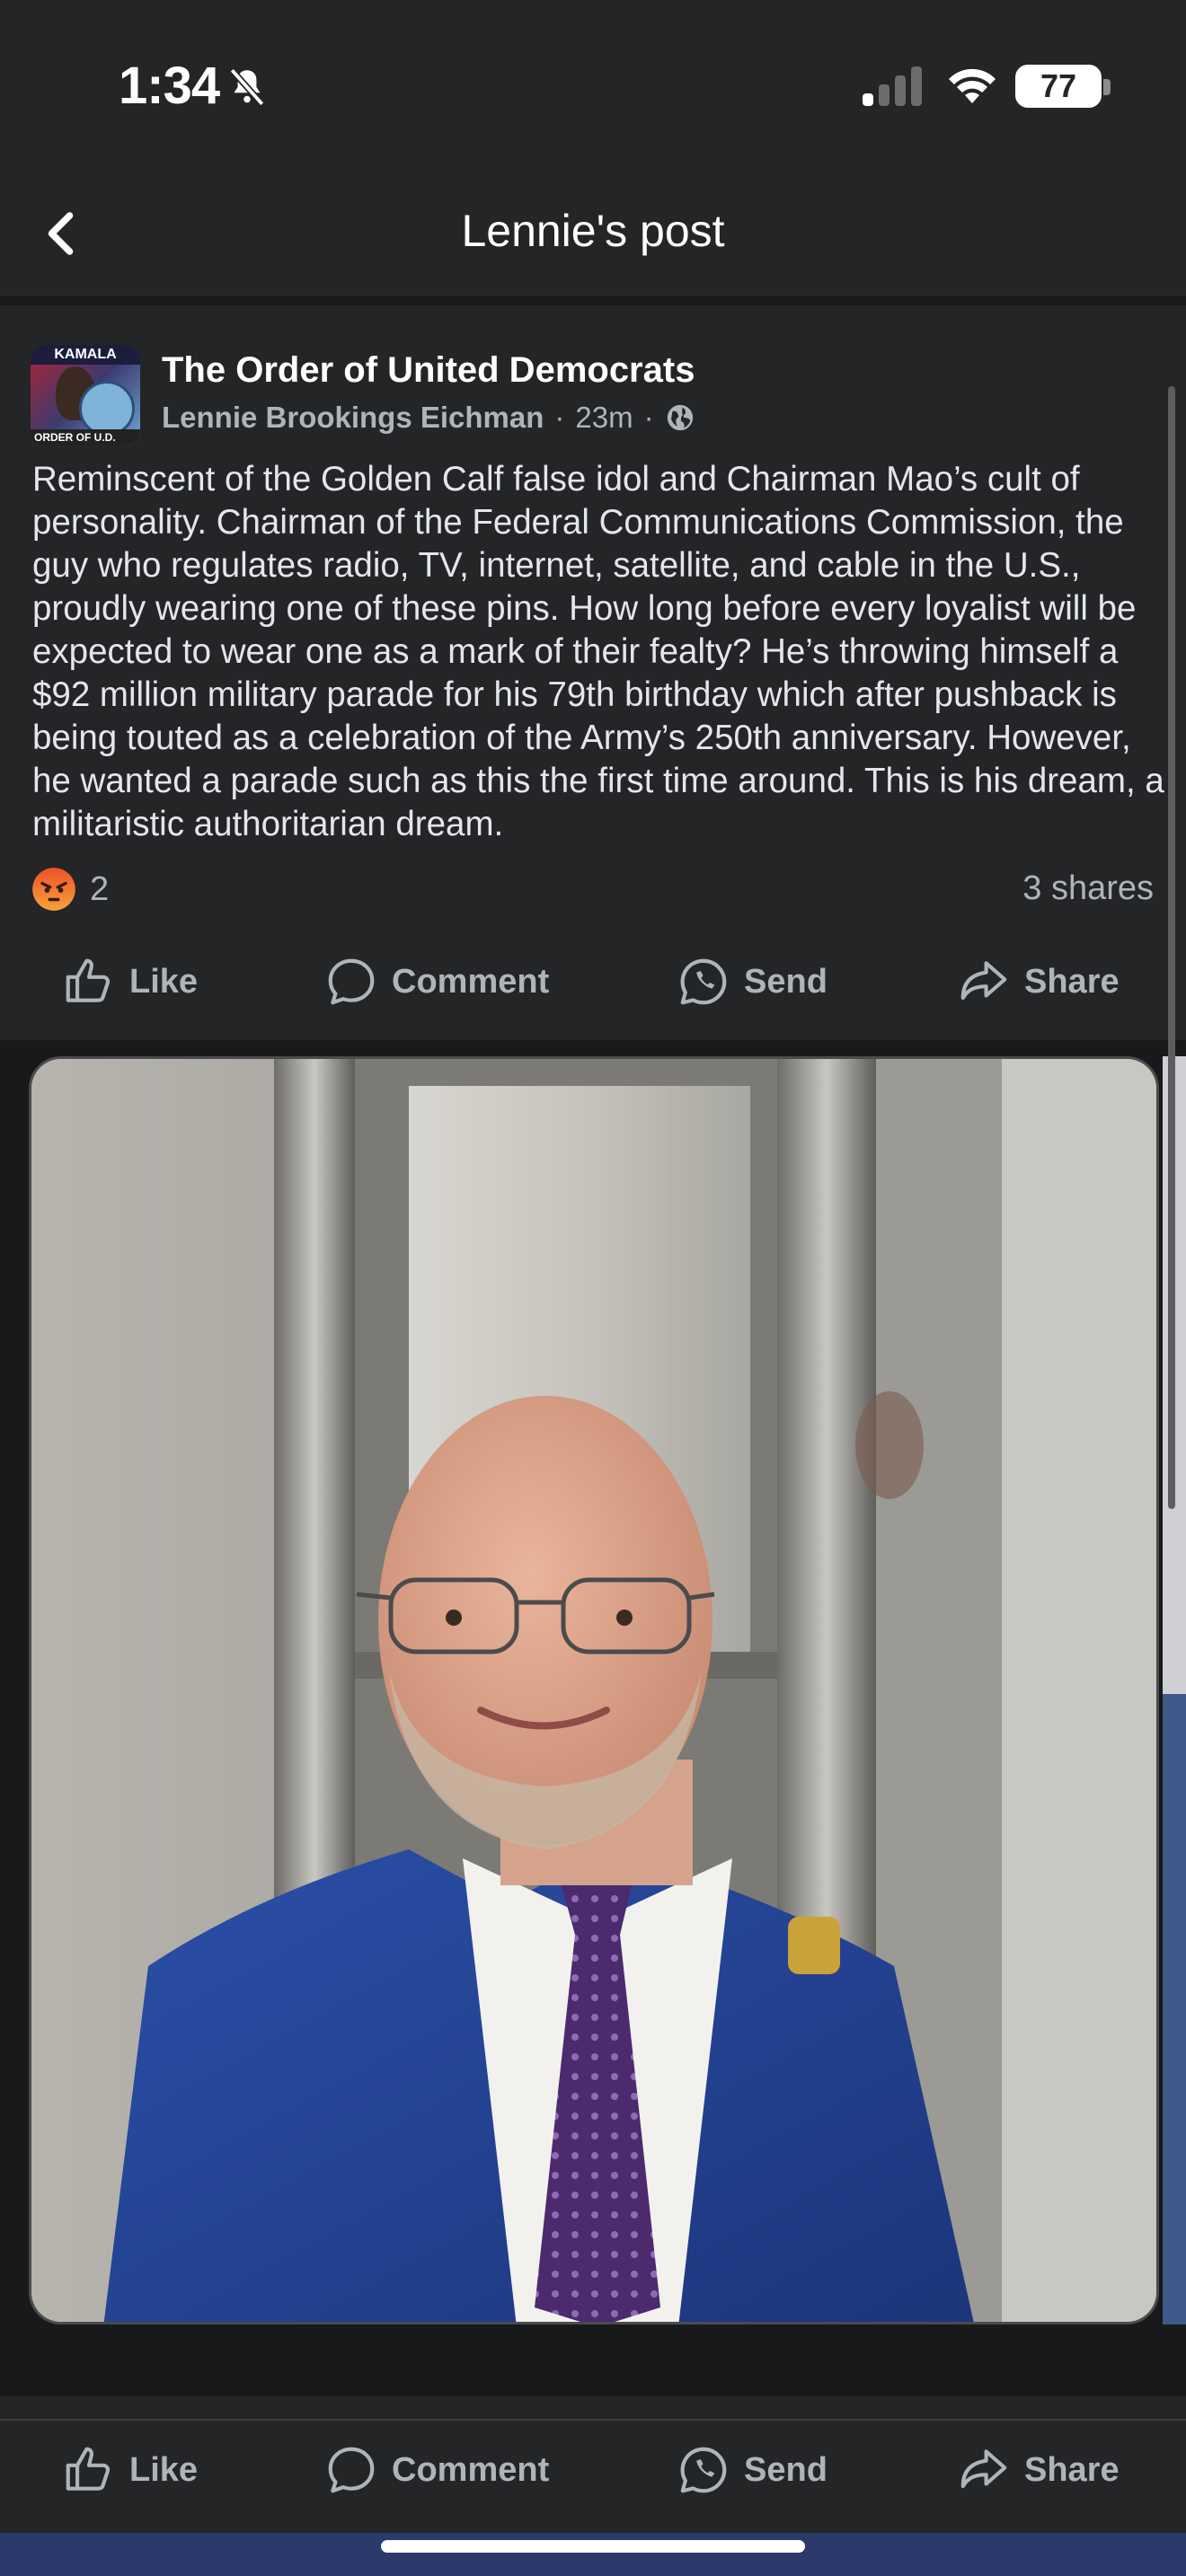  What do you see at coordinates (593, 85) in the screenshot?
I see `status-bar: 1:34 77` at bounding box center [593, 85].